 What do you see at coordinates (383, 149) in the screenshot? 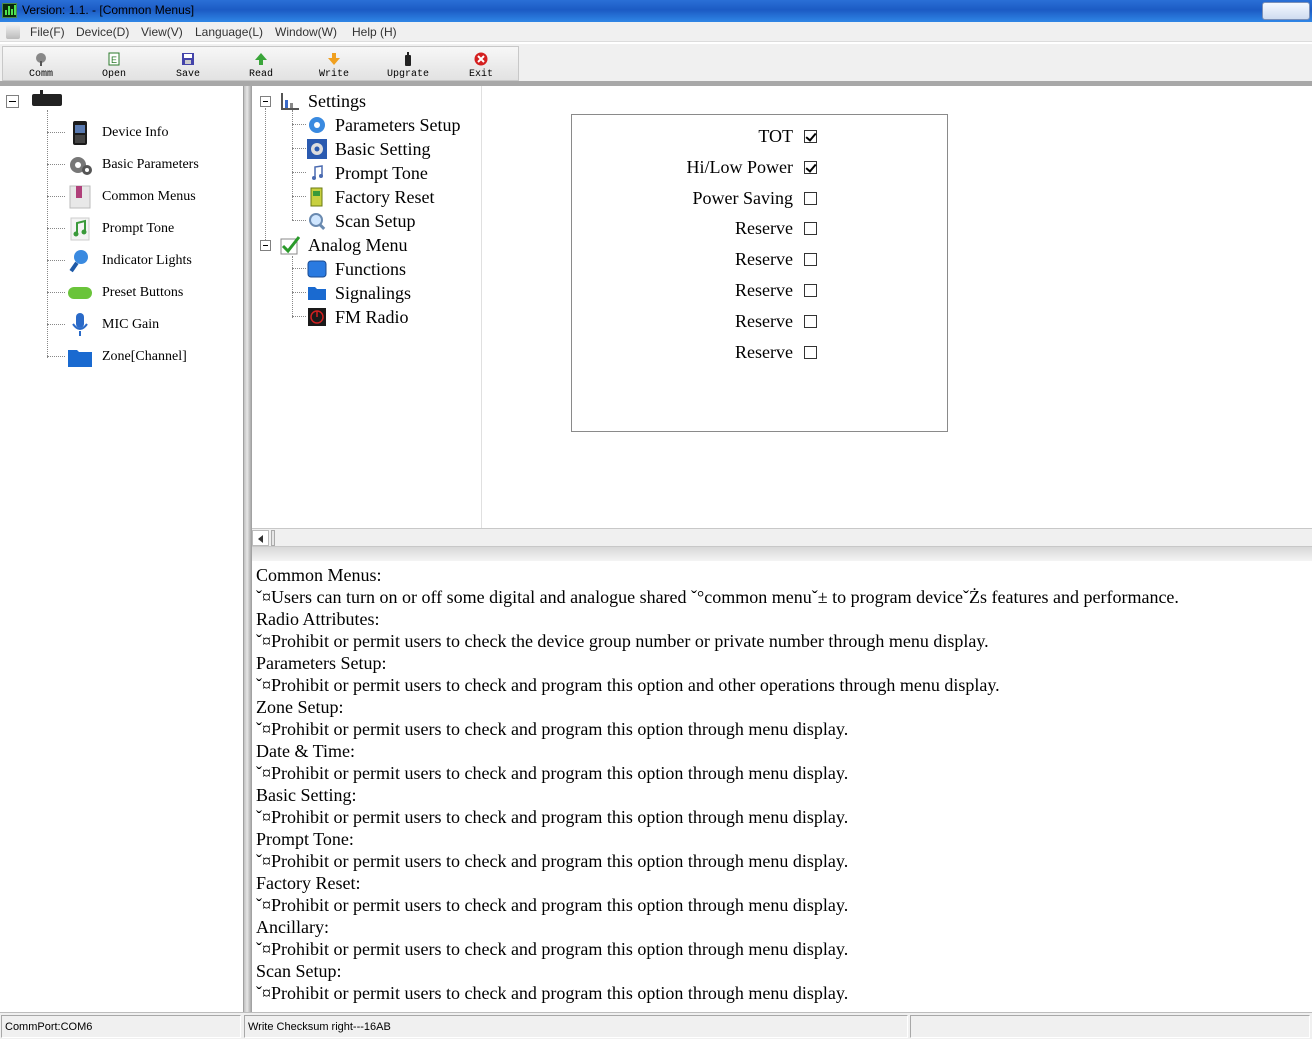
I see `tree-node-label: Basic Setting` at bounding box center [383, 149].